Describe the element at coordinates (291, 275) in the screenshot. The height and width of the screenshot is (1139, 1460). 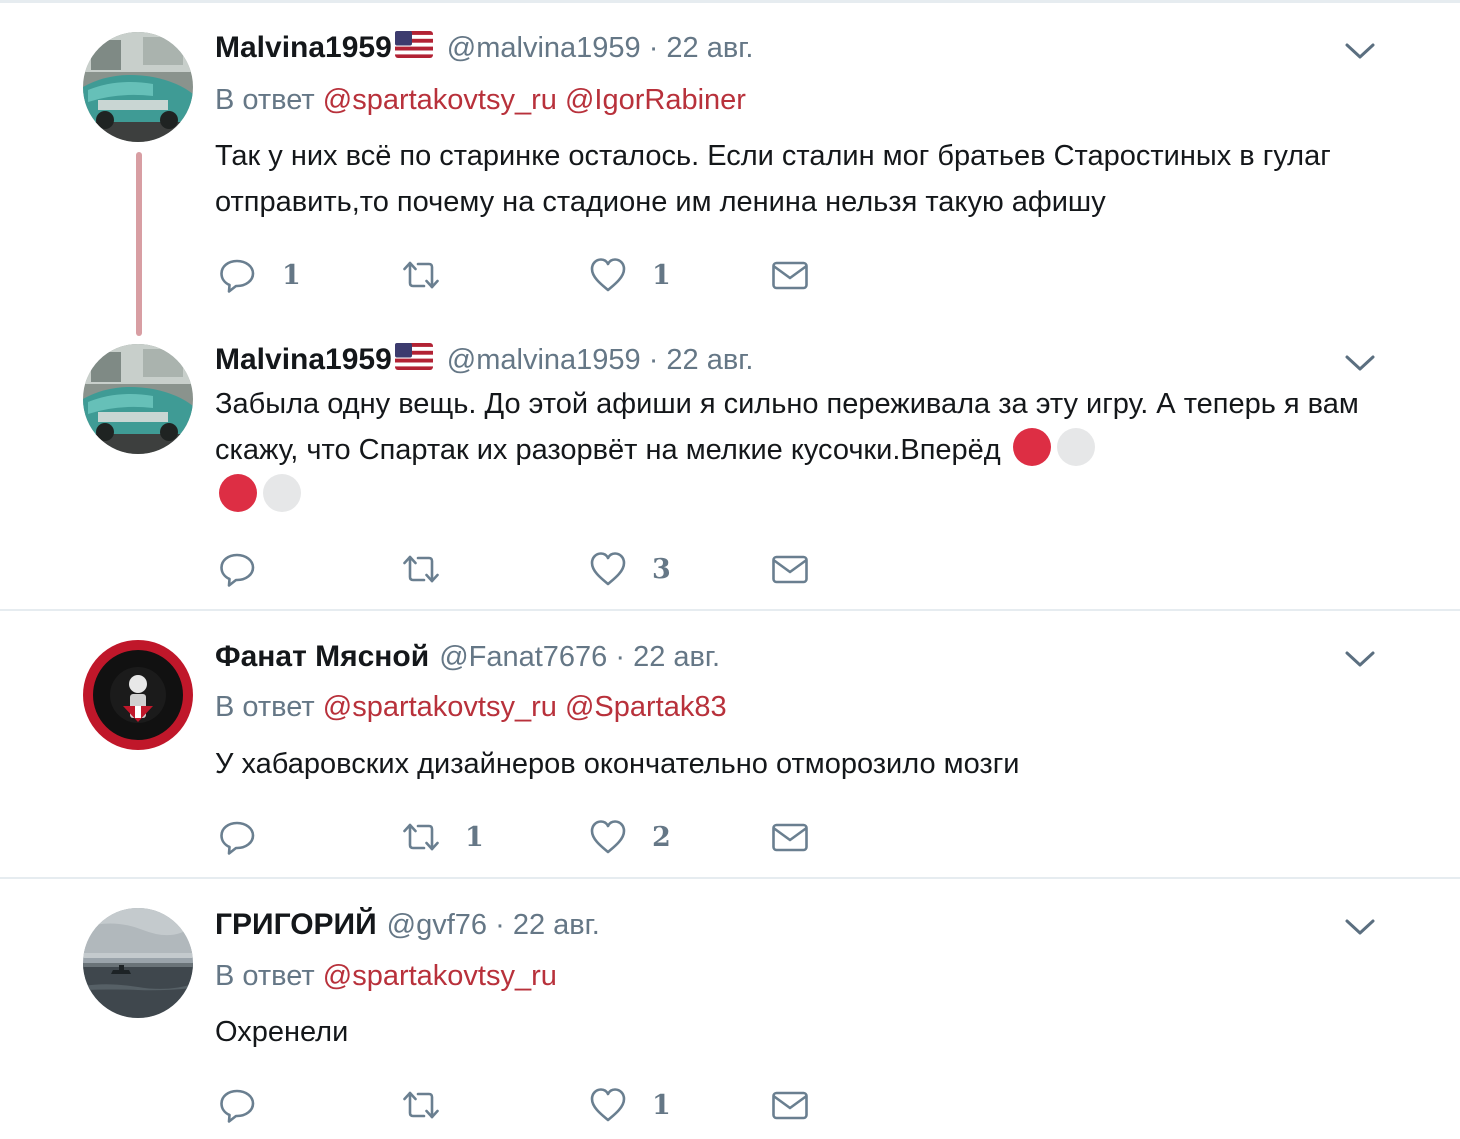
I see `reply-count: 1` at that location.